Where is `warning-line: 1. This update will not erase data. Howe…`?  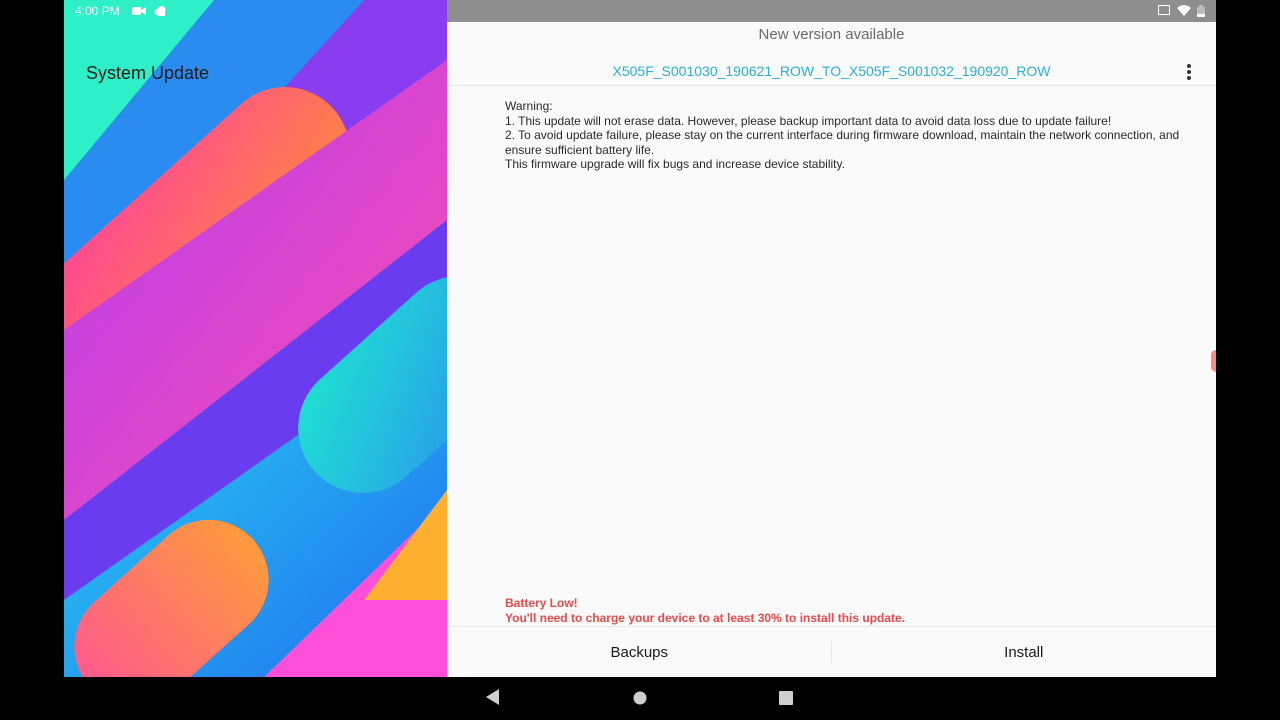 warning-line: 1. This update will not erase data. Howe… is located at coordinates (808, 120).